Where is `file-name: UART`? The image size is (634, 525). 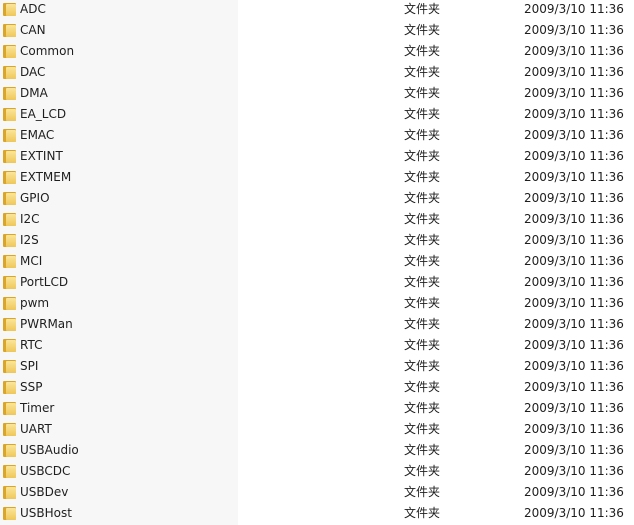 file-name: UART is located at coordinates (36, 429).